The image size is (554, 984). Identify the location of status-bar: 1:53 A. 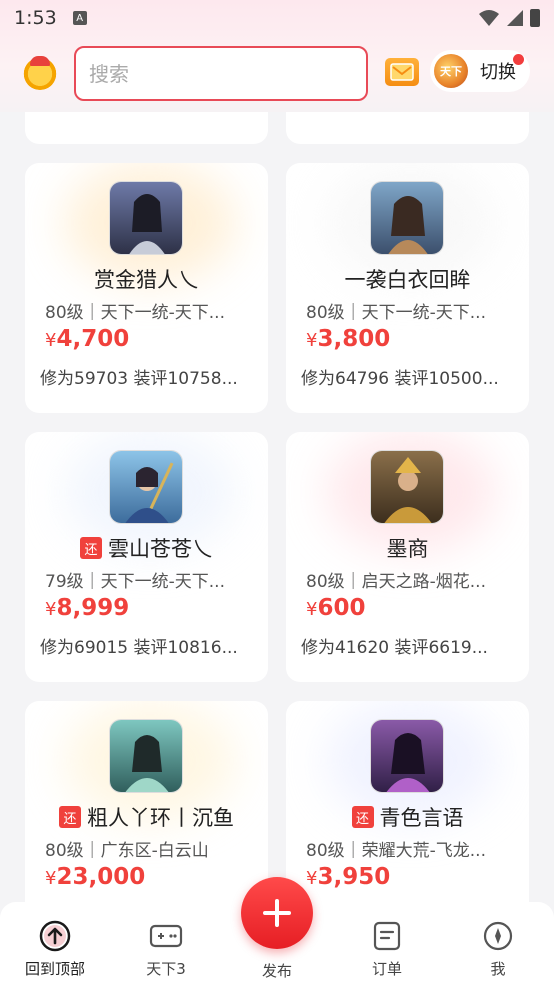
(277, 18).